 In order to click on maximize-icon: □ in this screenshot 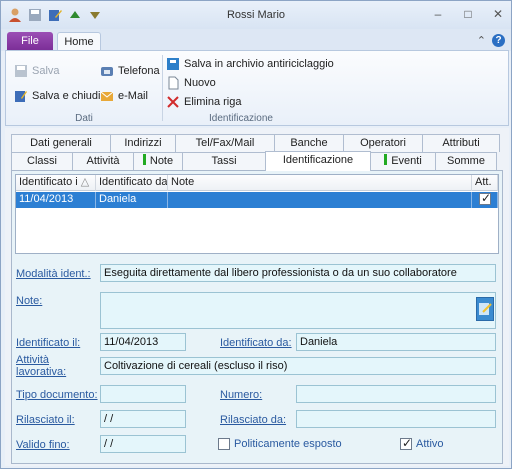, I will do `click(468, 14)`.